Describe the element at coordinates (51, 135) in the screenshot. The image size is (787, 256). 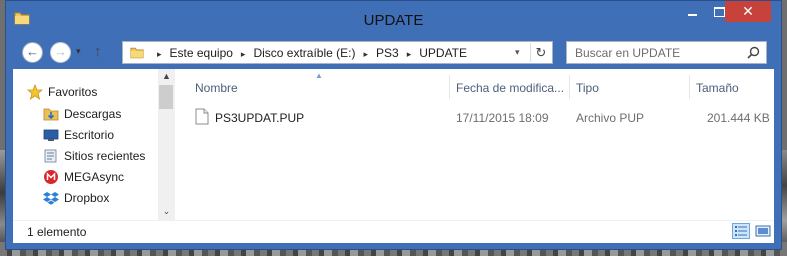
I see `desktop-icon` at that location.